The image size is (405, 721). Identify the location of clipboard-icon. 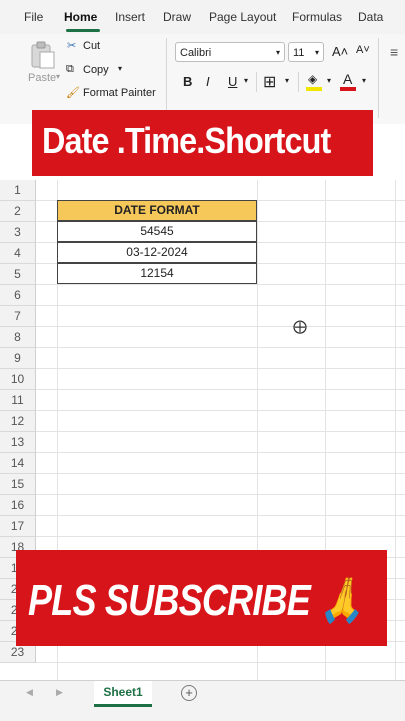
(43, 55).